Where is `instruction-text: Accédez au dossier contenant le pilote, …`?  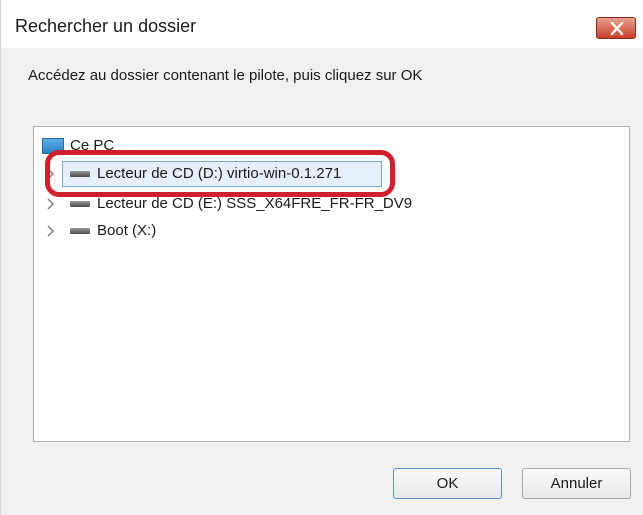 instruction-text: Accédez au dossier contenant le pilote, … is located at coordinates (225, 75).